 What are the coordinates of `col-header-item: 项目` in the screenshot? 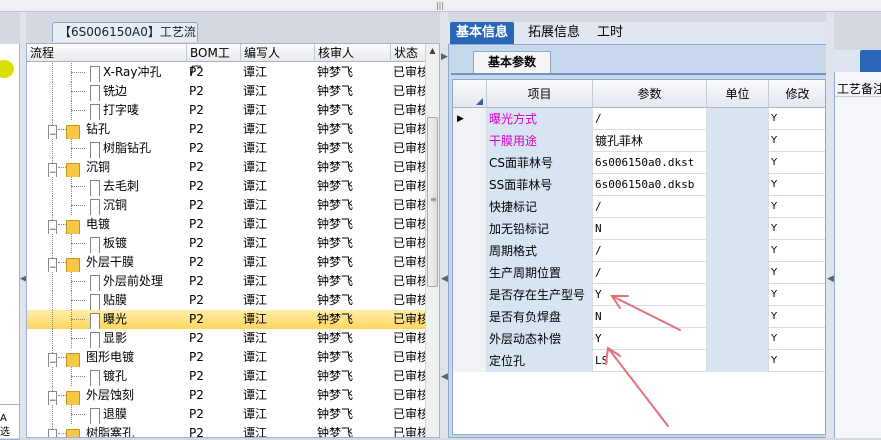 It's located at (540, 94).